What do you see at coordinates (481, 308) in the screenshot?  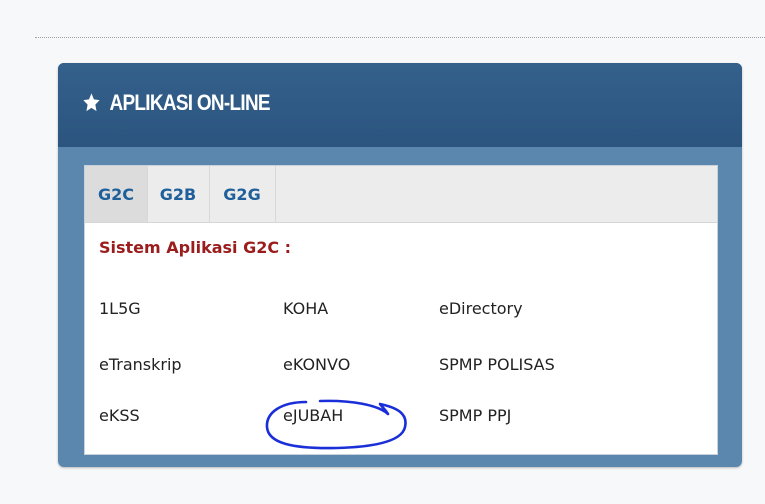 I see `app-link-edirectory: eDirectory` at bounding box center [481, 308].